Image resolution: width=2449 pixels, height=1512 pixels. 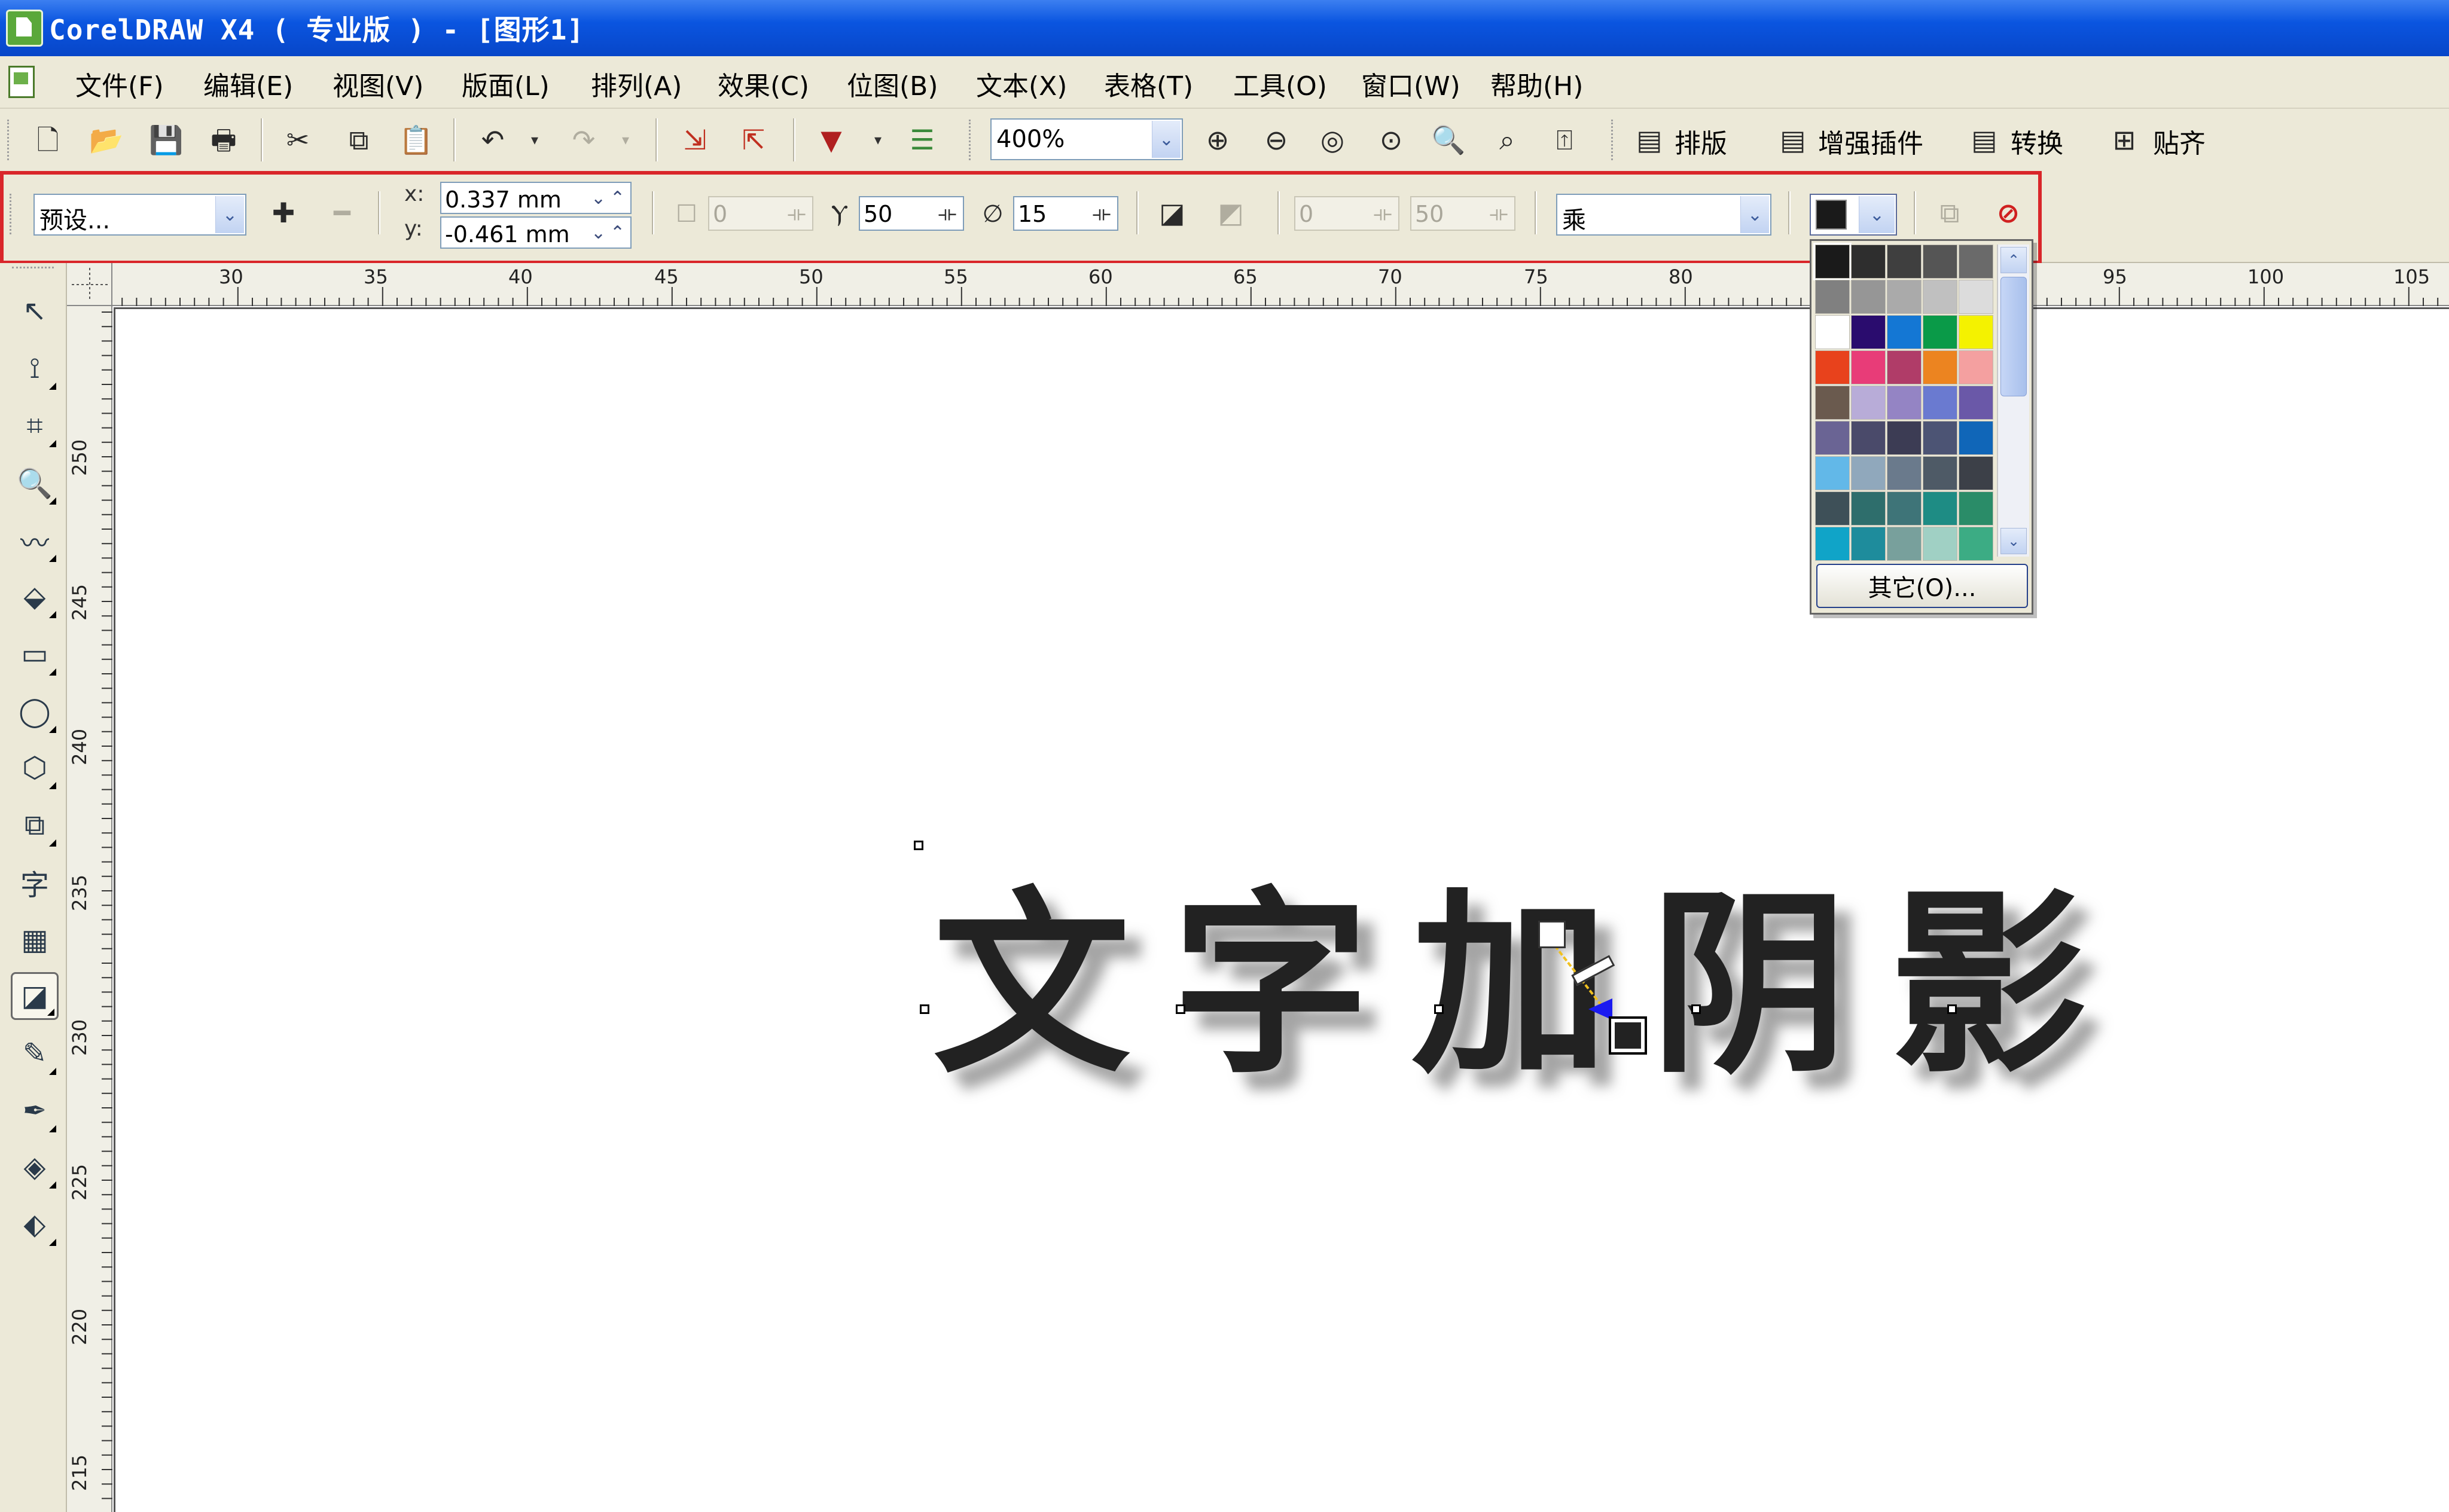 I want to click on zoom-out-icon: ⊖, so click(x=1276, y=140).